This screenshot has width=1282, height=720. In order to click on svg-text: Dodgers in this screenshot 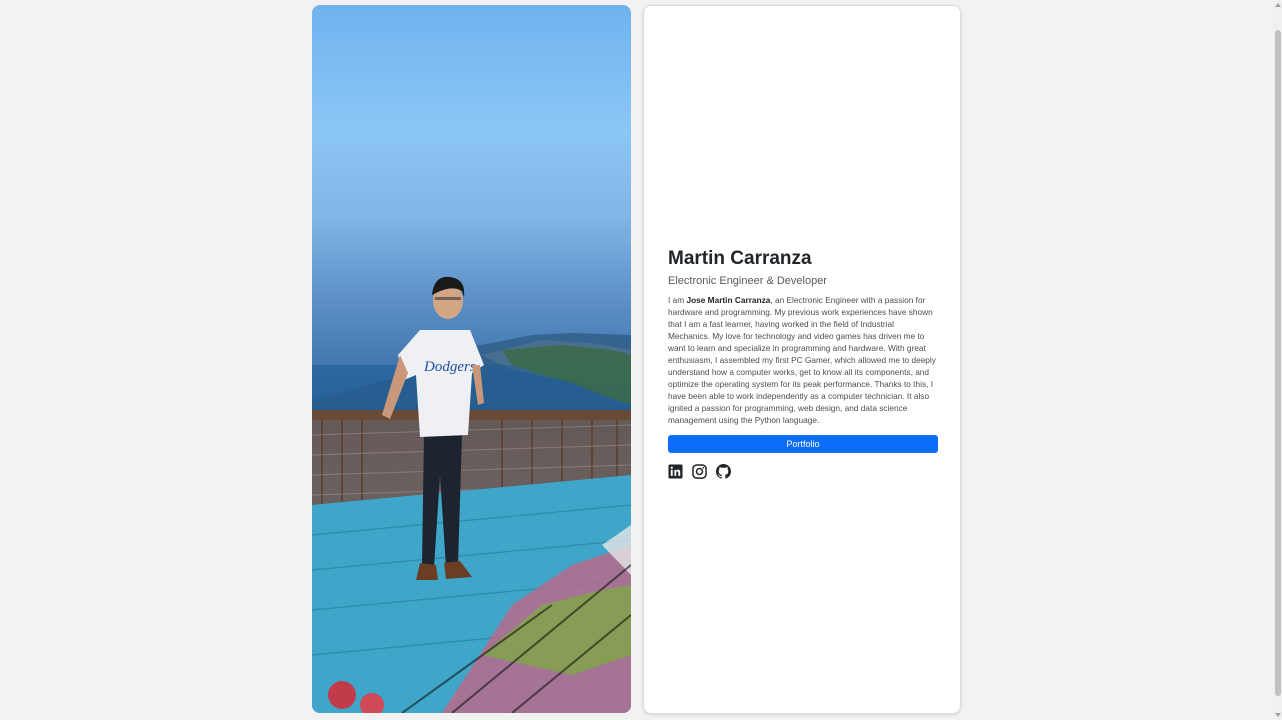, I will do `click(449, 367)`.